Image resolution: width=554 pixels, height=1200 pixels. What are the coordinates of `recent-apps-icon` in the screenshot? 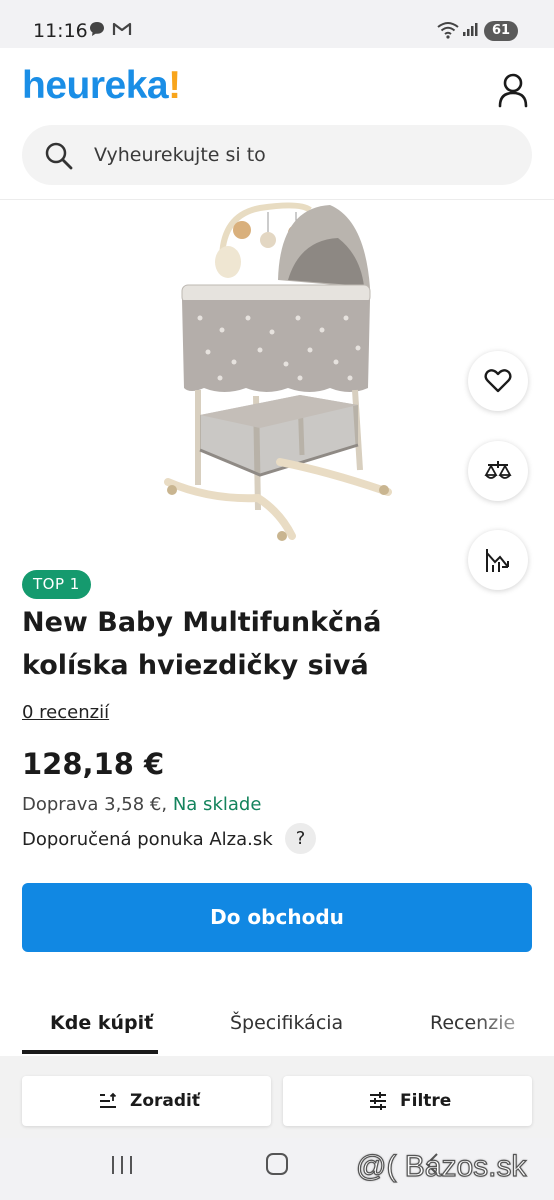 It's located at (122, 1167).